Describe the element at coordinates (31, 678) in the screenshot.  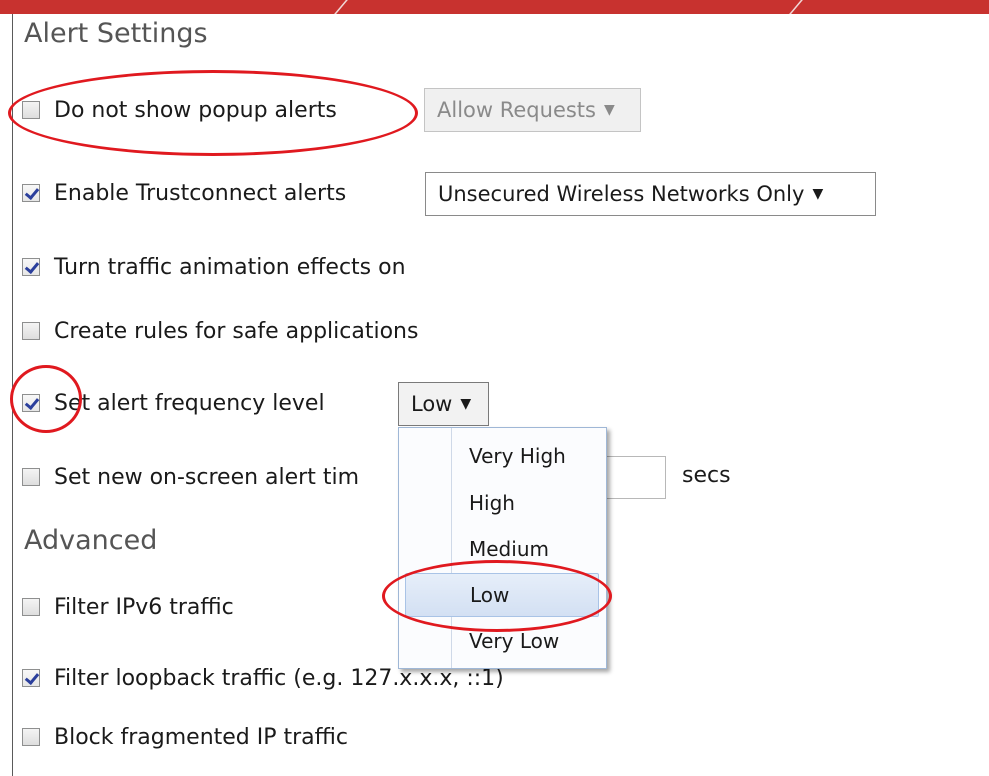
I see `checkbox-loopback` at that location.